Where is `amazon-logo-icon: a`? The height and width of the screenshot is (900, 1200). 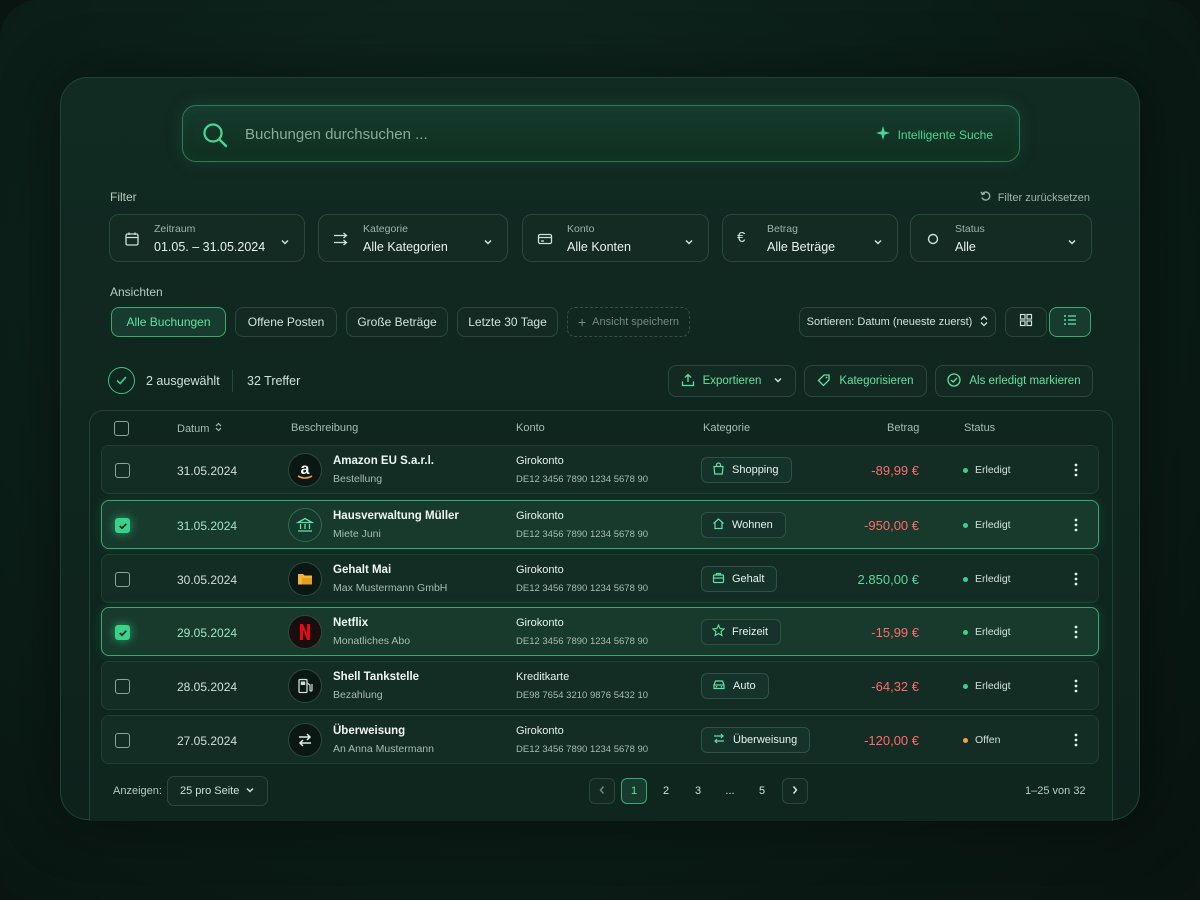 amazon-logo-icon: a is located at coordinates (305, 470).